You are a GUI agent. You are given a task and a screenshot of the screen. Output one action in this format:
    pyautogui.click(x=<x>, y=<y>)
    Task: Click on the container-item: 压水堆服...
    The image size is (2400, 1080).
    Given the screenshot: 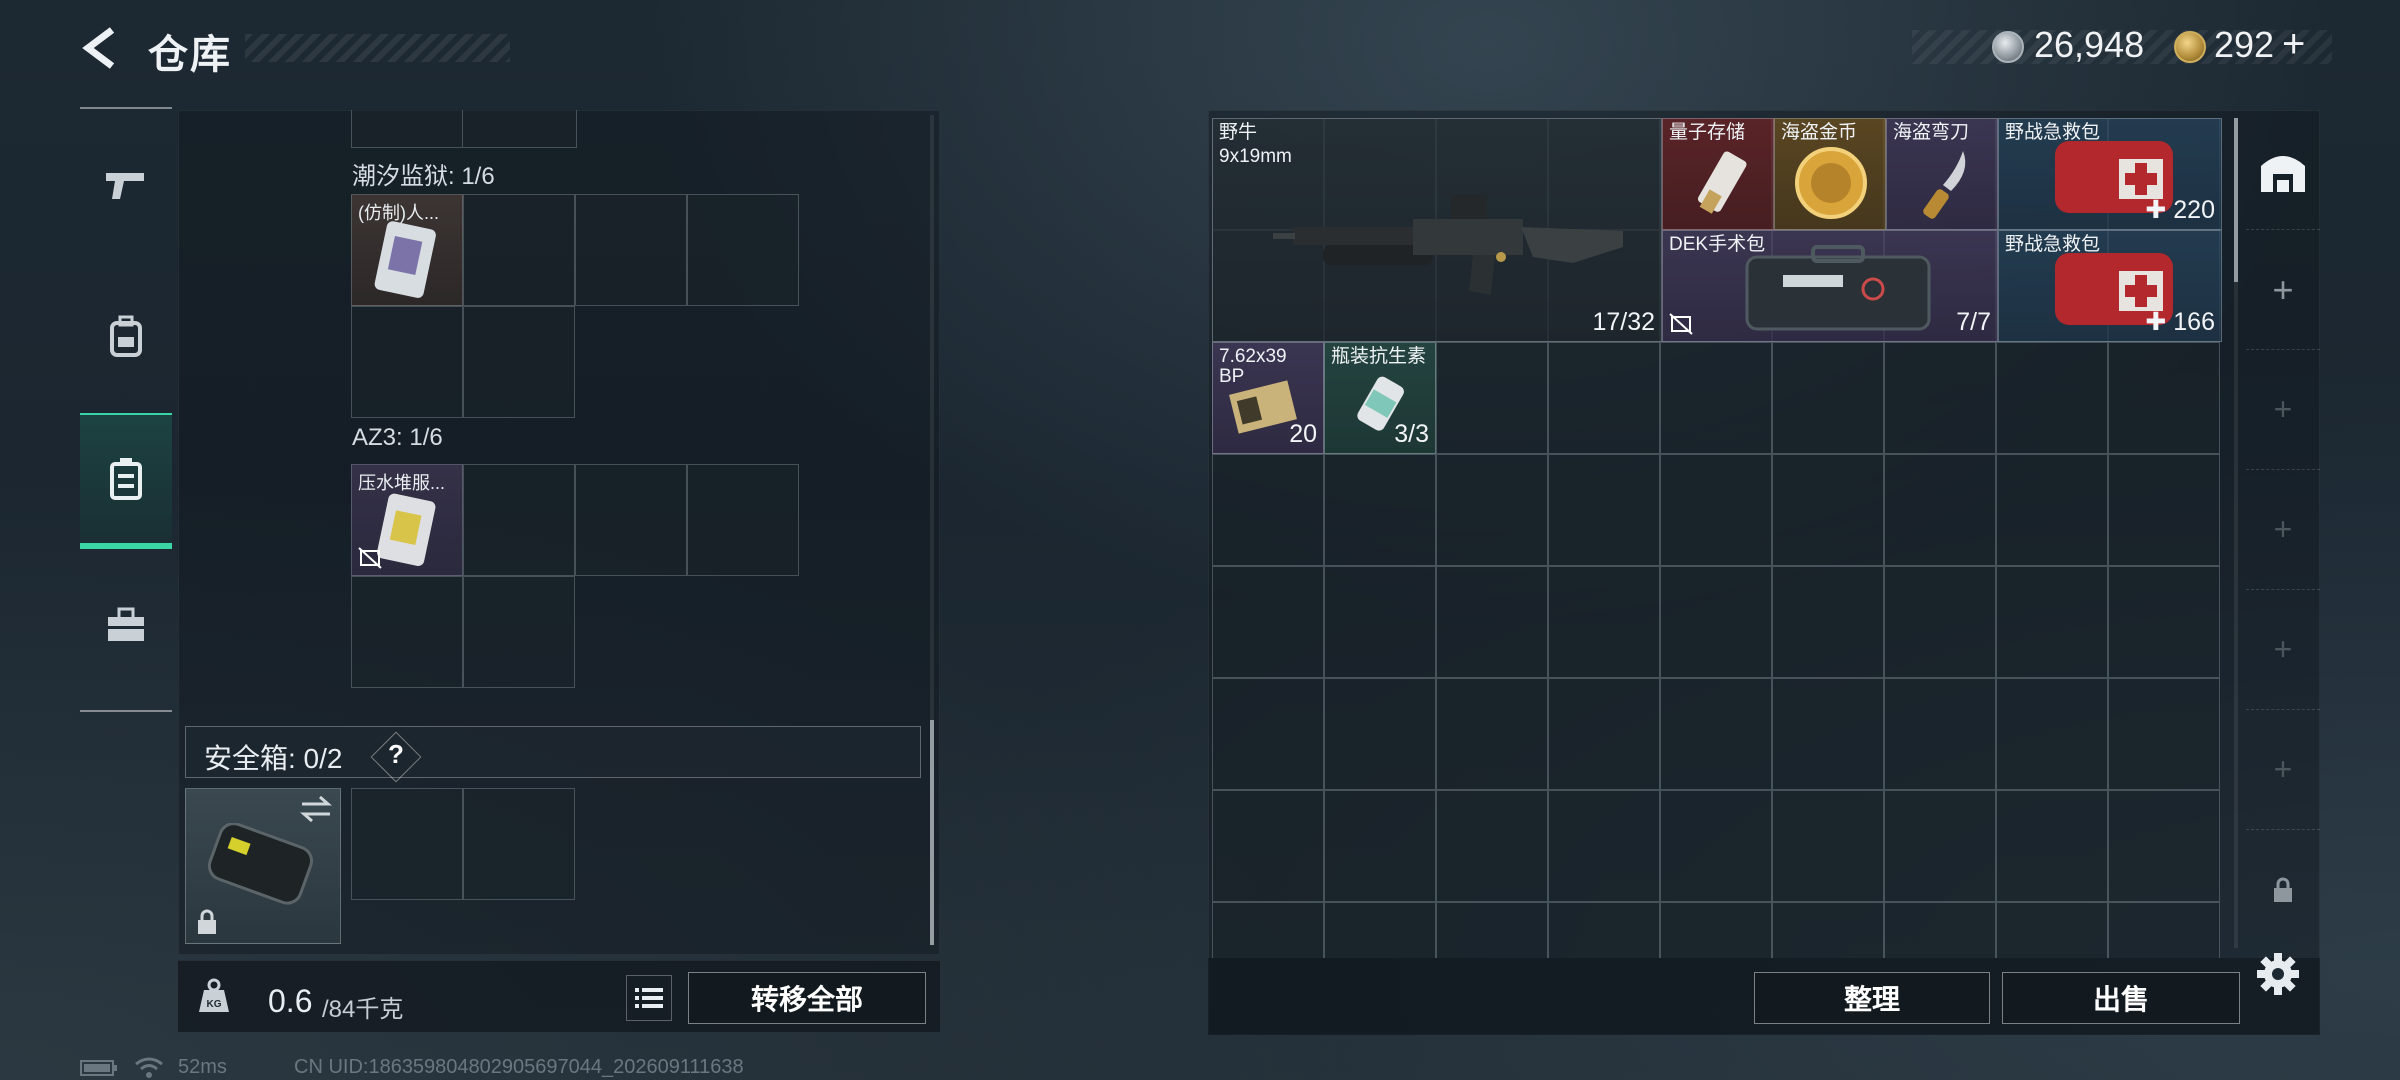 What is the action you would take?
    pyautogui.click(x=407, y=520)
    